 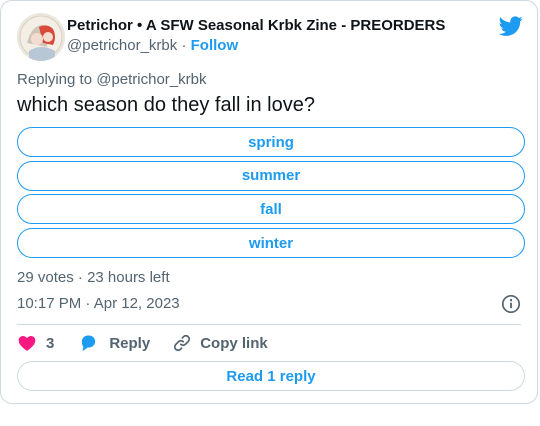 I want to click on poll-option-spring: spring, so click(x=271, y=142).